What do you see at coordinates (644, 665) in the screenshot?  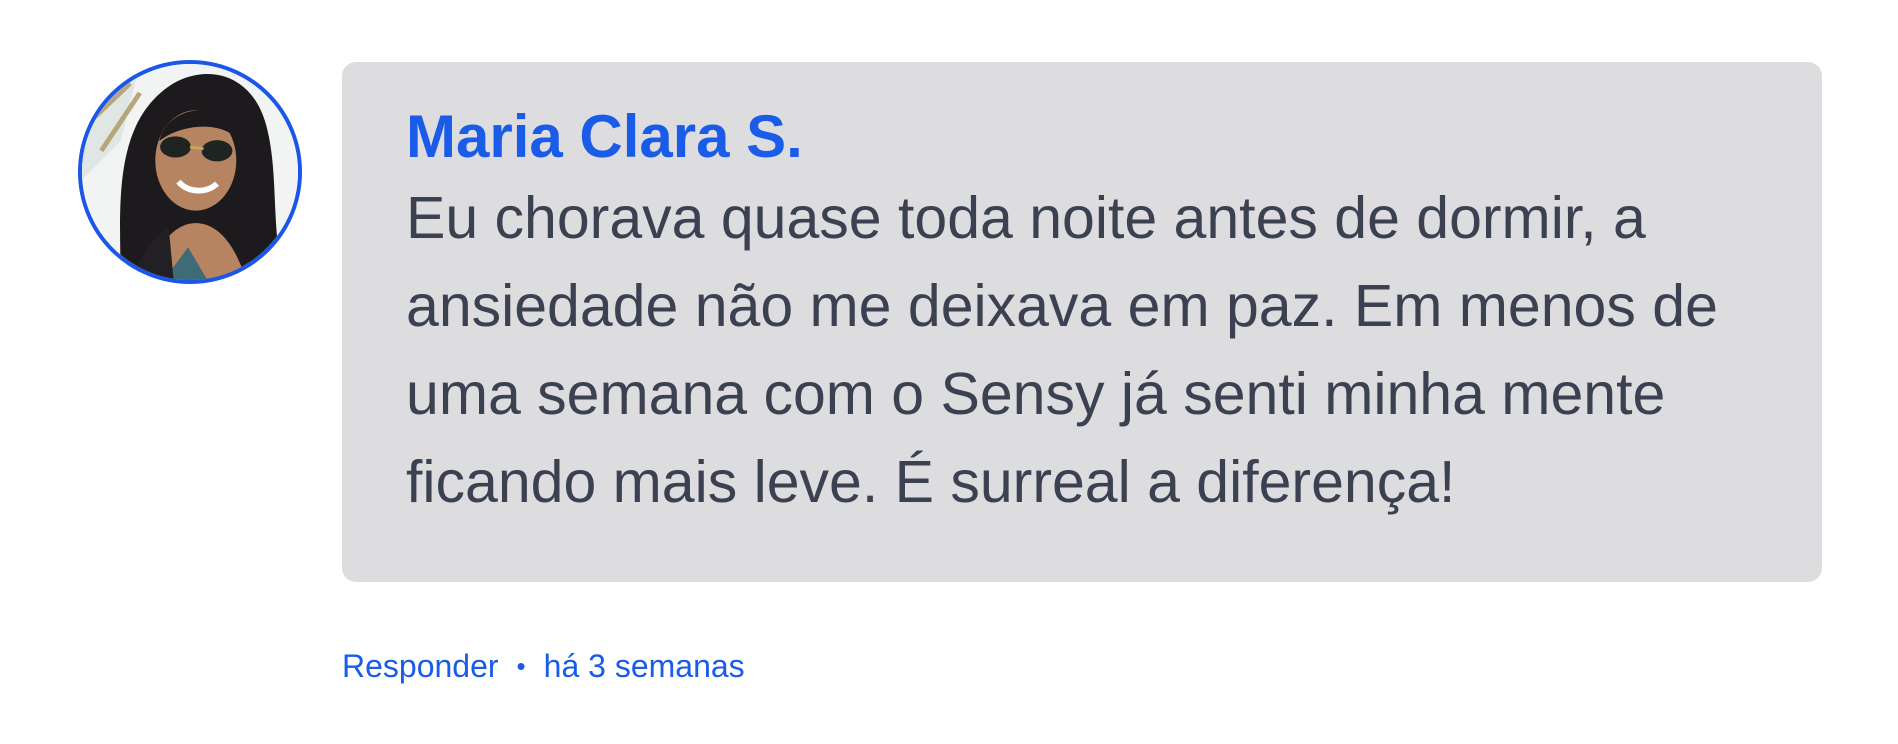 I see `timestamp: há 3 semanas` at bounding box center [644, 665].